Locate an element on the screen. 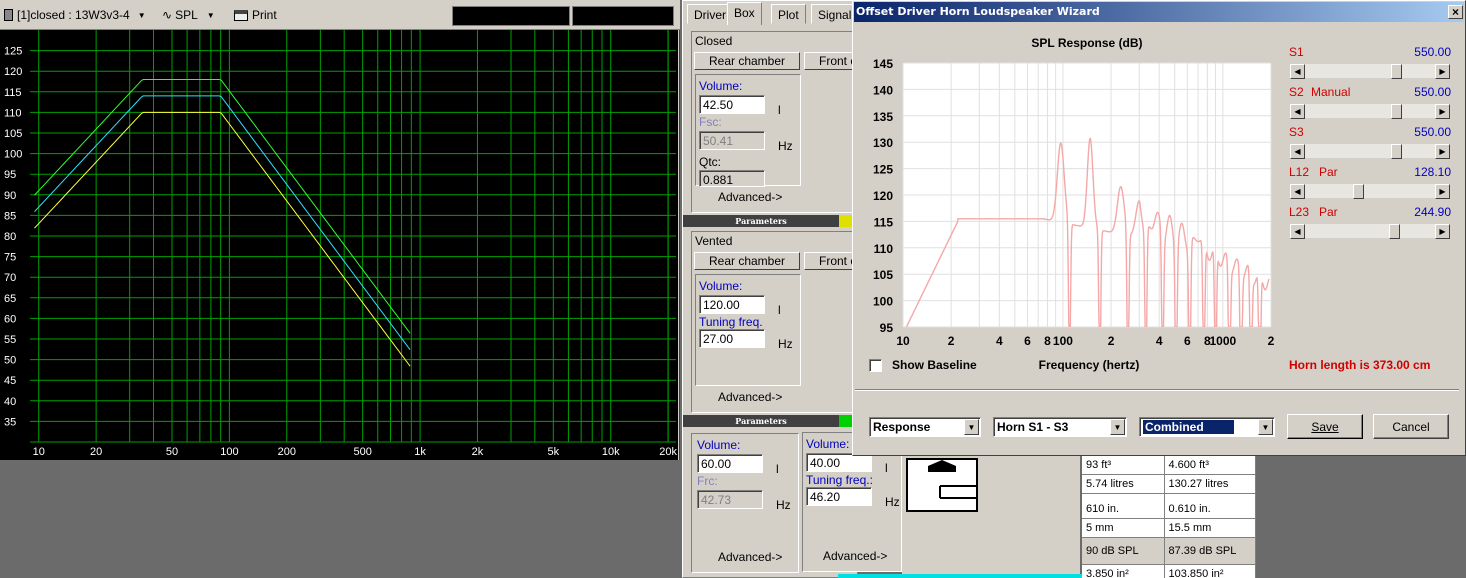 The image size is (1466, 578). dialog-titlebar: Offset Driver Horn Loudspeaker Wizard × is located at coordinates (1159, 12).